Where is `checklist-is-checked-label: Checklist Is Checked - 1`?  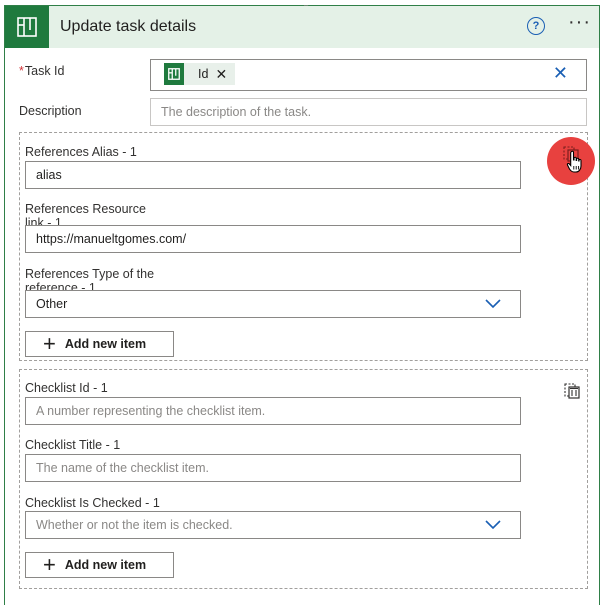 checklist-is-checked-label: Checklist Is Checked - 1 is located at coordinates (92, 503).